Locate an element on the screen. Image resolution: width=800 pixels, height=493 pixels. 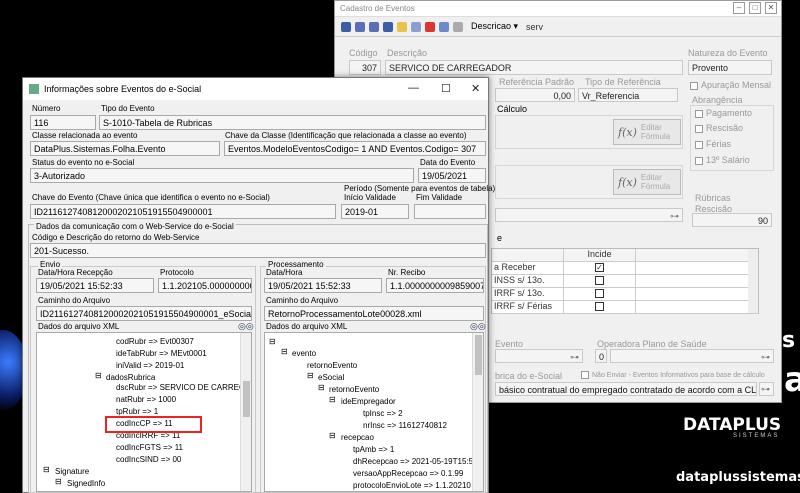
tree-node: ideTabRubr => MEvt0001 is located at coordinates (161, 353).